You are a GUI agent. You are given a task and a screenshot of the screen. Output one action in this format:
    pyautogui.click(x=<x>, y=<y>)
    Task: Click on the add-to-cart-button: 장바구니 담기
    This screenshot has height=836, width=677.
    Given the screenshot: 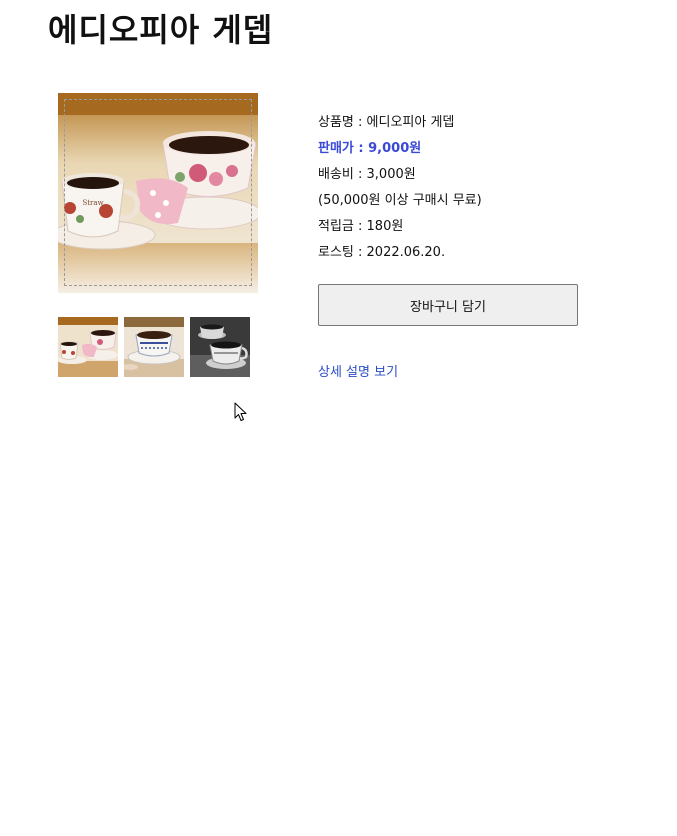 What is the action you would take?
    pyautogui.click(x=448, y=305)
    